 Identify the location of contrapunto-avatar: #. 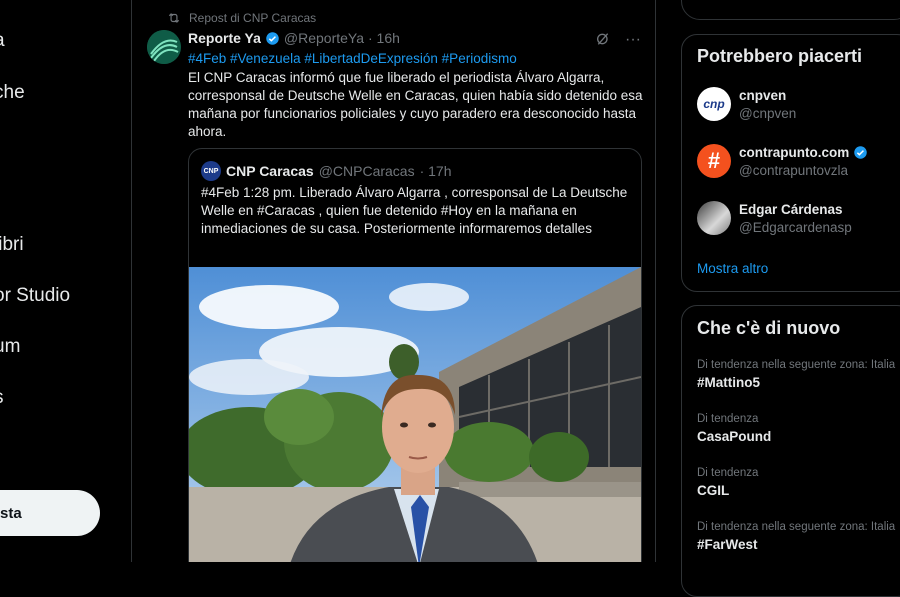
(714, 161).